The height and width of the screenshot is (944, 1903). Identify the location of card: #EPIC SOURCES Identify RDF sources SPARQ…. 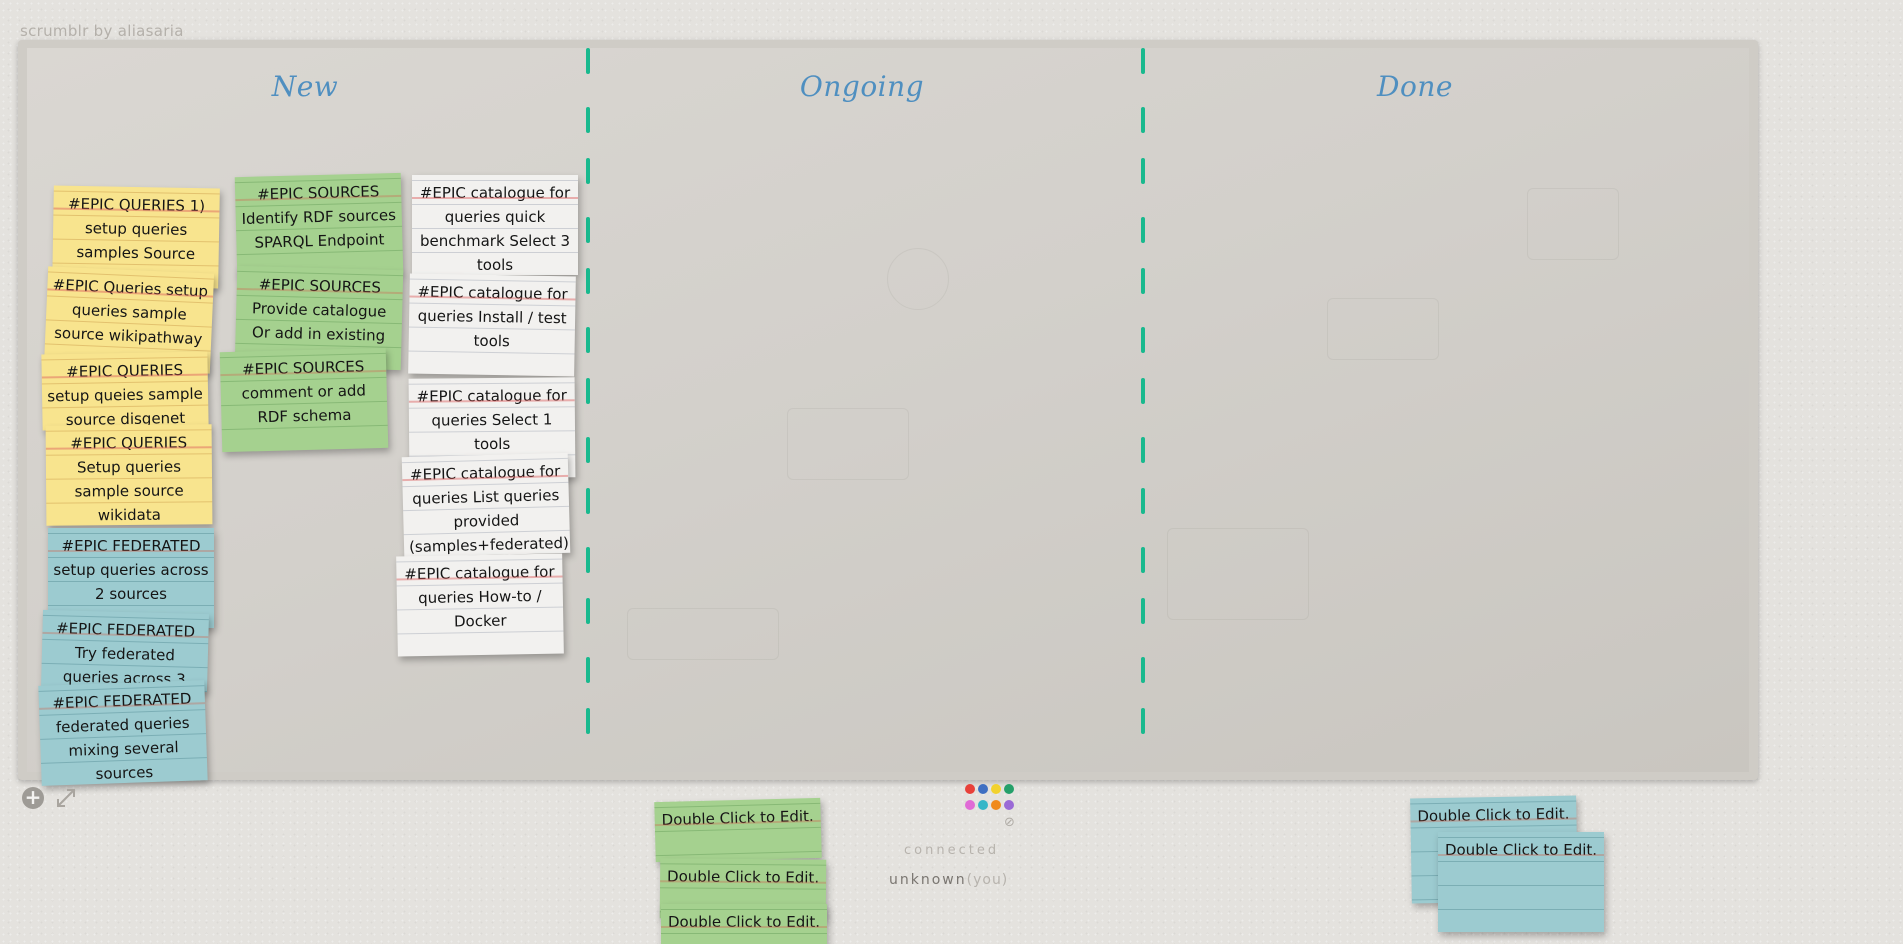
(319, 225).